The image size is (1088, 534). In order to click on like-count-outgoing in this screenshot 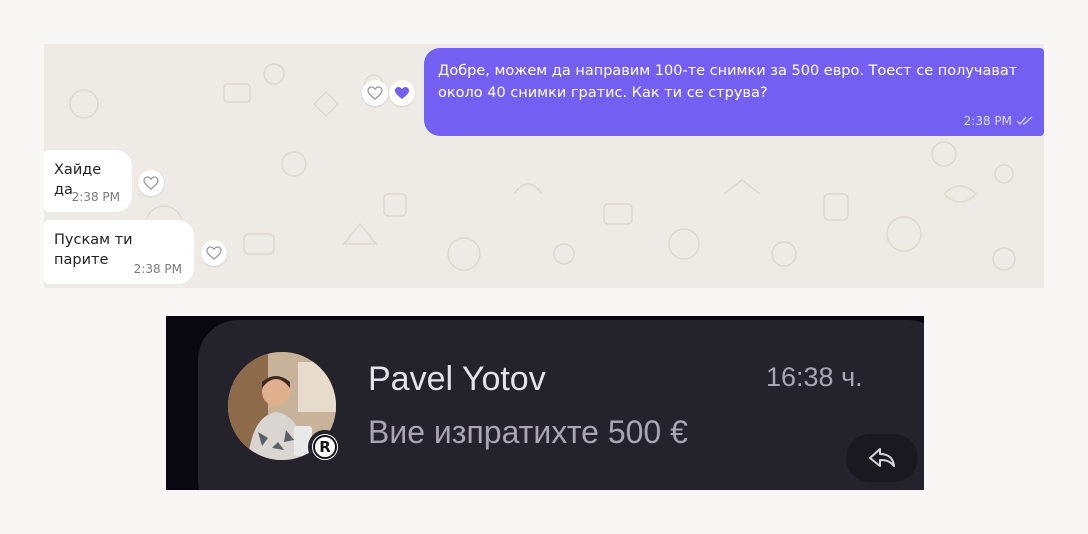, I will do `click(402, 93)`.